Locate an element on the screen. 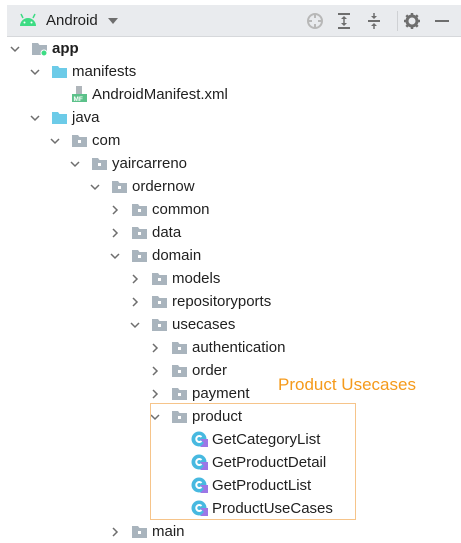 This screenshot has width=461, height=543. tree-item-label: ordernow is located at coordinates (163, 186).